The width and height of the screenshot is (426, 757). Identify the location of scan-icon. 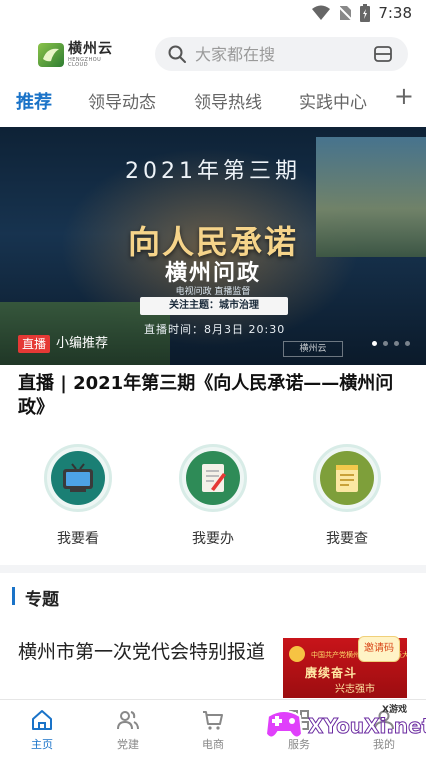
(383, 54).